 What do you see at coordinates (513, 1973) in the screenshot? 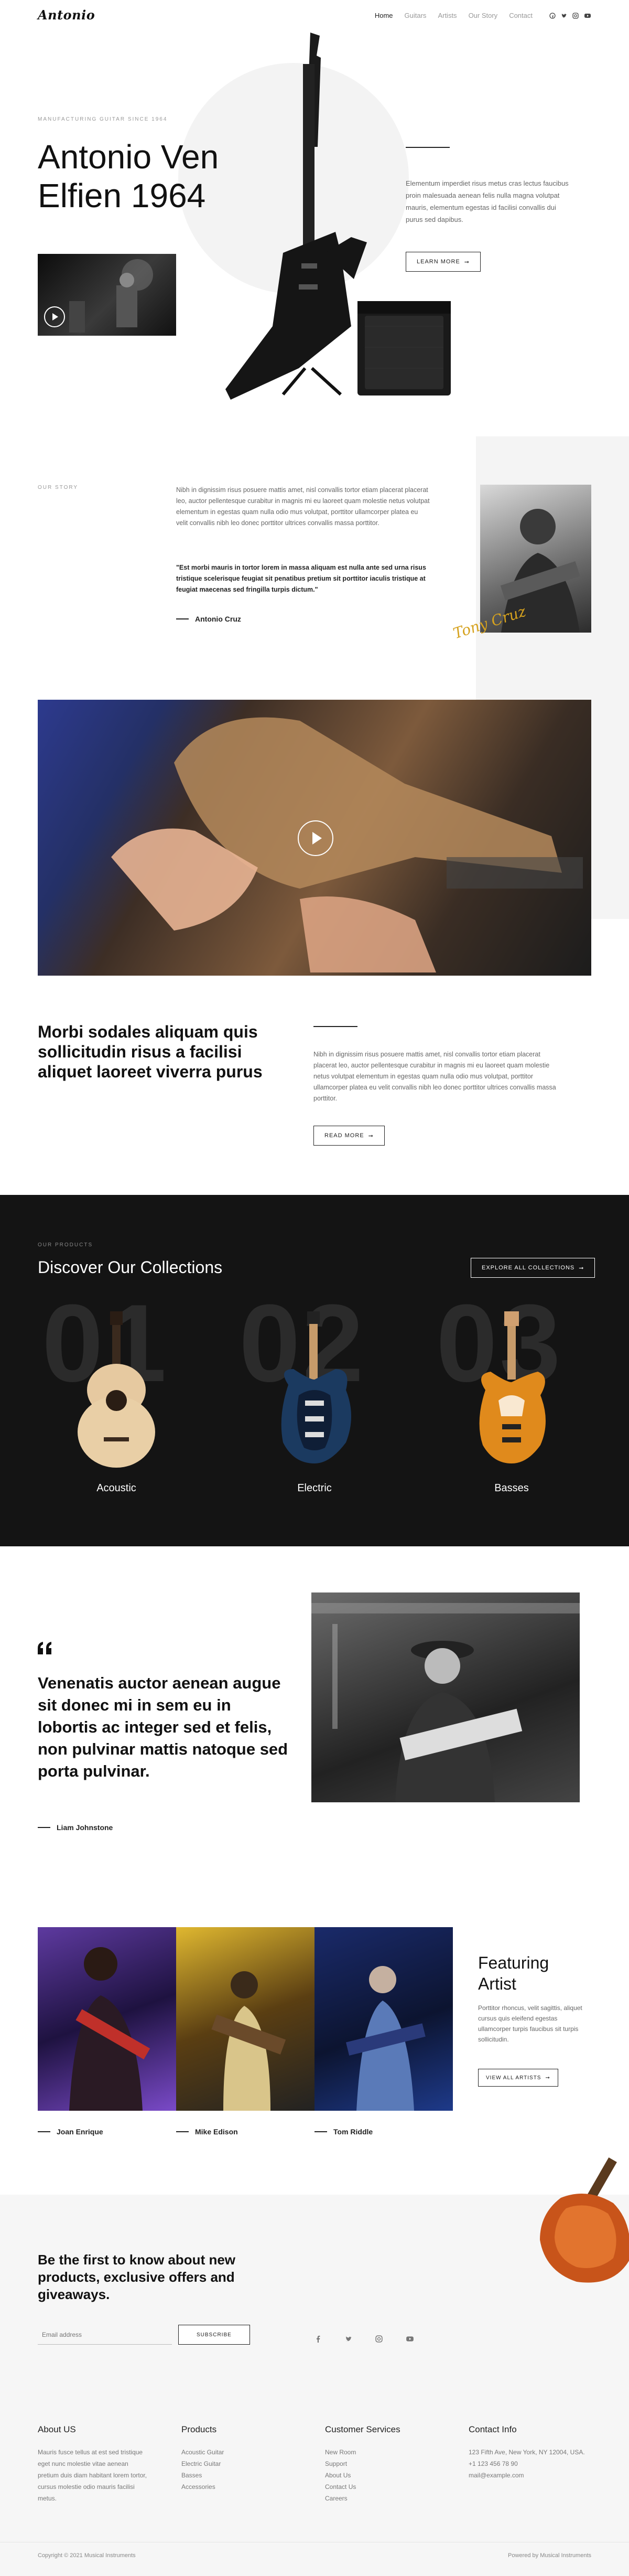
I see `featuring-title: Featuring Artist` at bounding box center [513, 1973].